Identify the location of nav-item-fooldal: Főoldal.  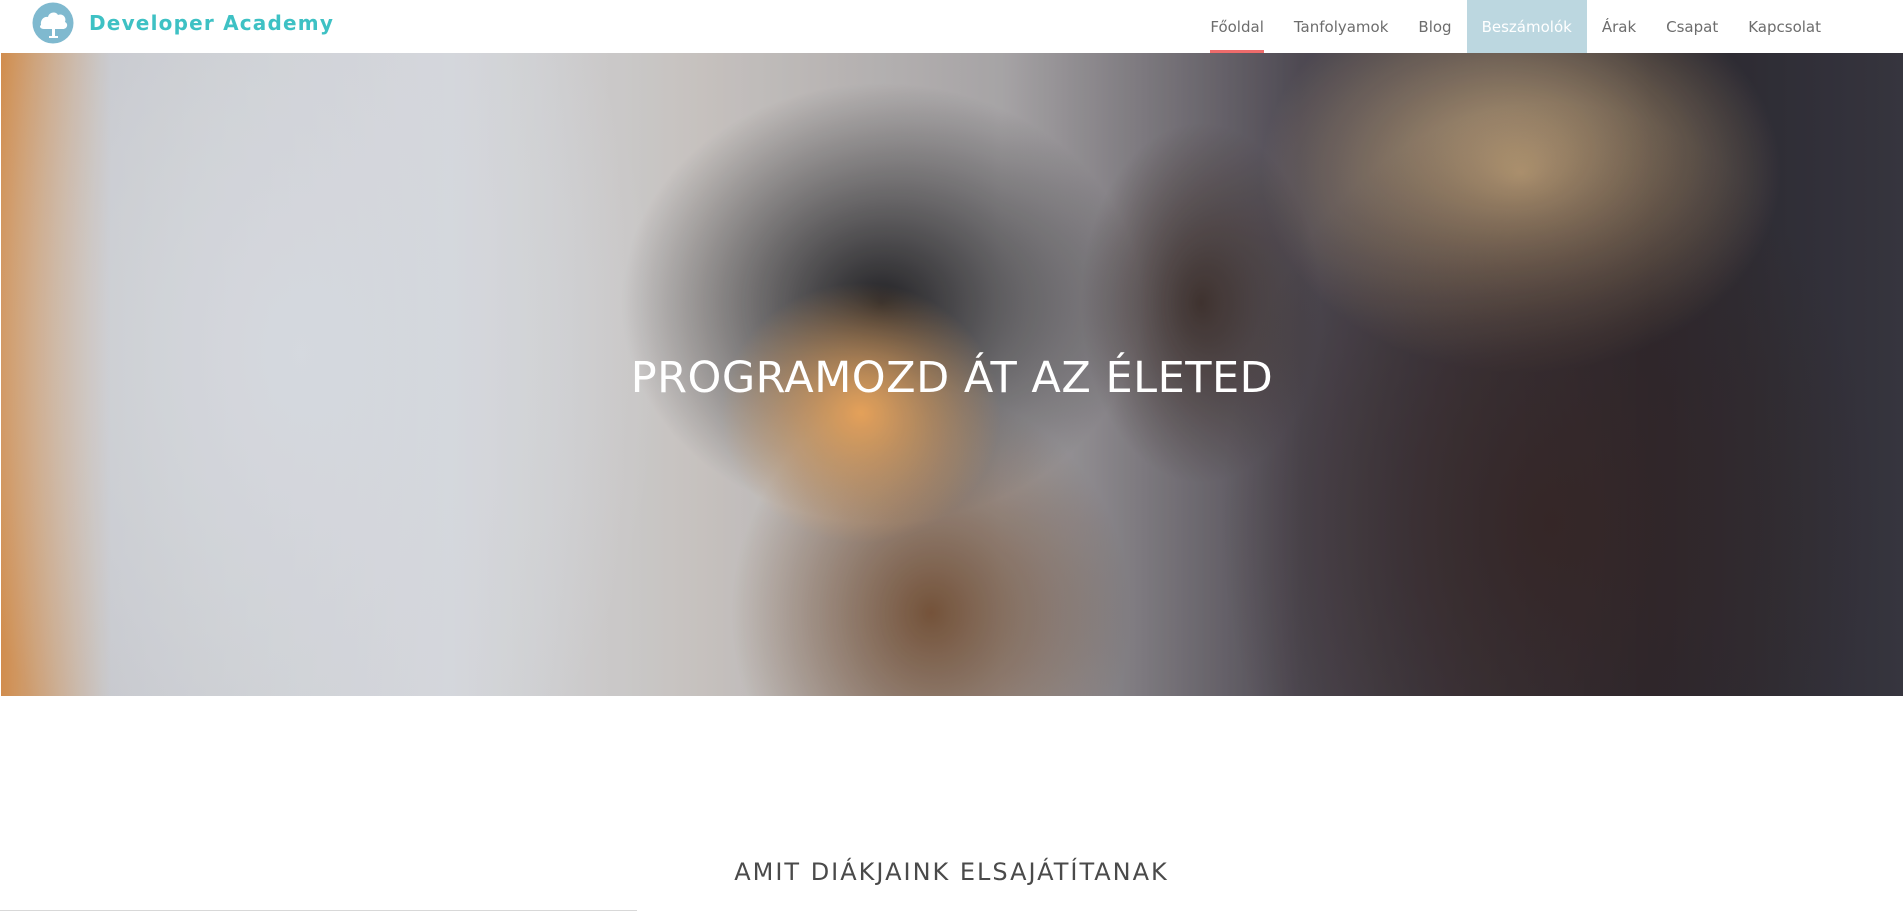
(1237, 26).